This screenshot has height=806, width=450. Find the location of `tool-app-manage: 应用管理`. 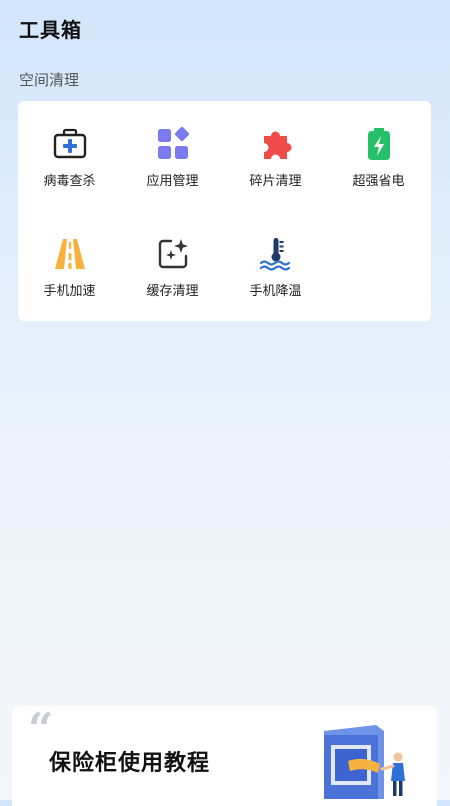

tool-app-manage: 应用管理 is located at coordinates (172, 156).